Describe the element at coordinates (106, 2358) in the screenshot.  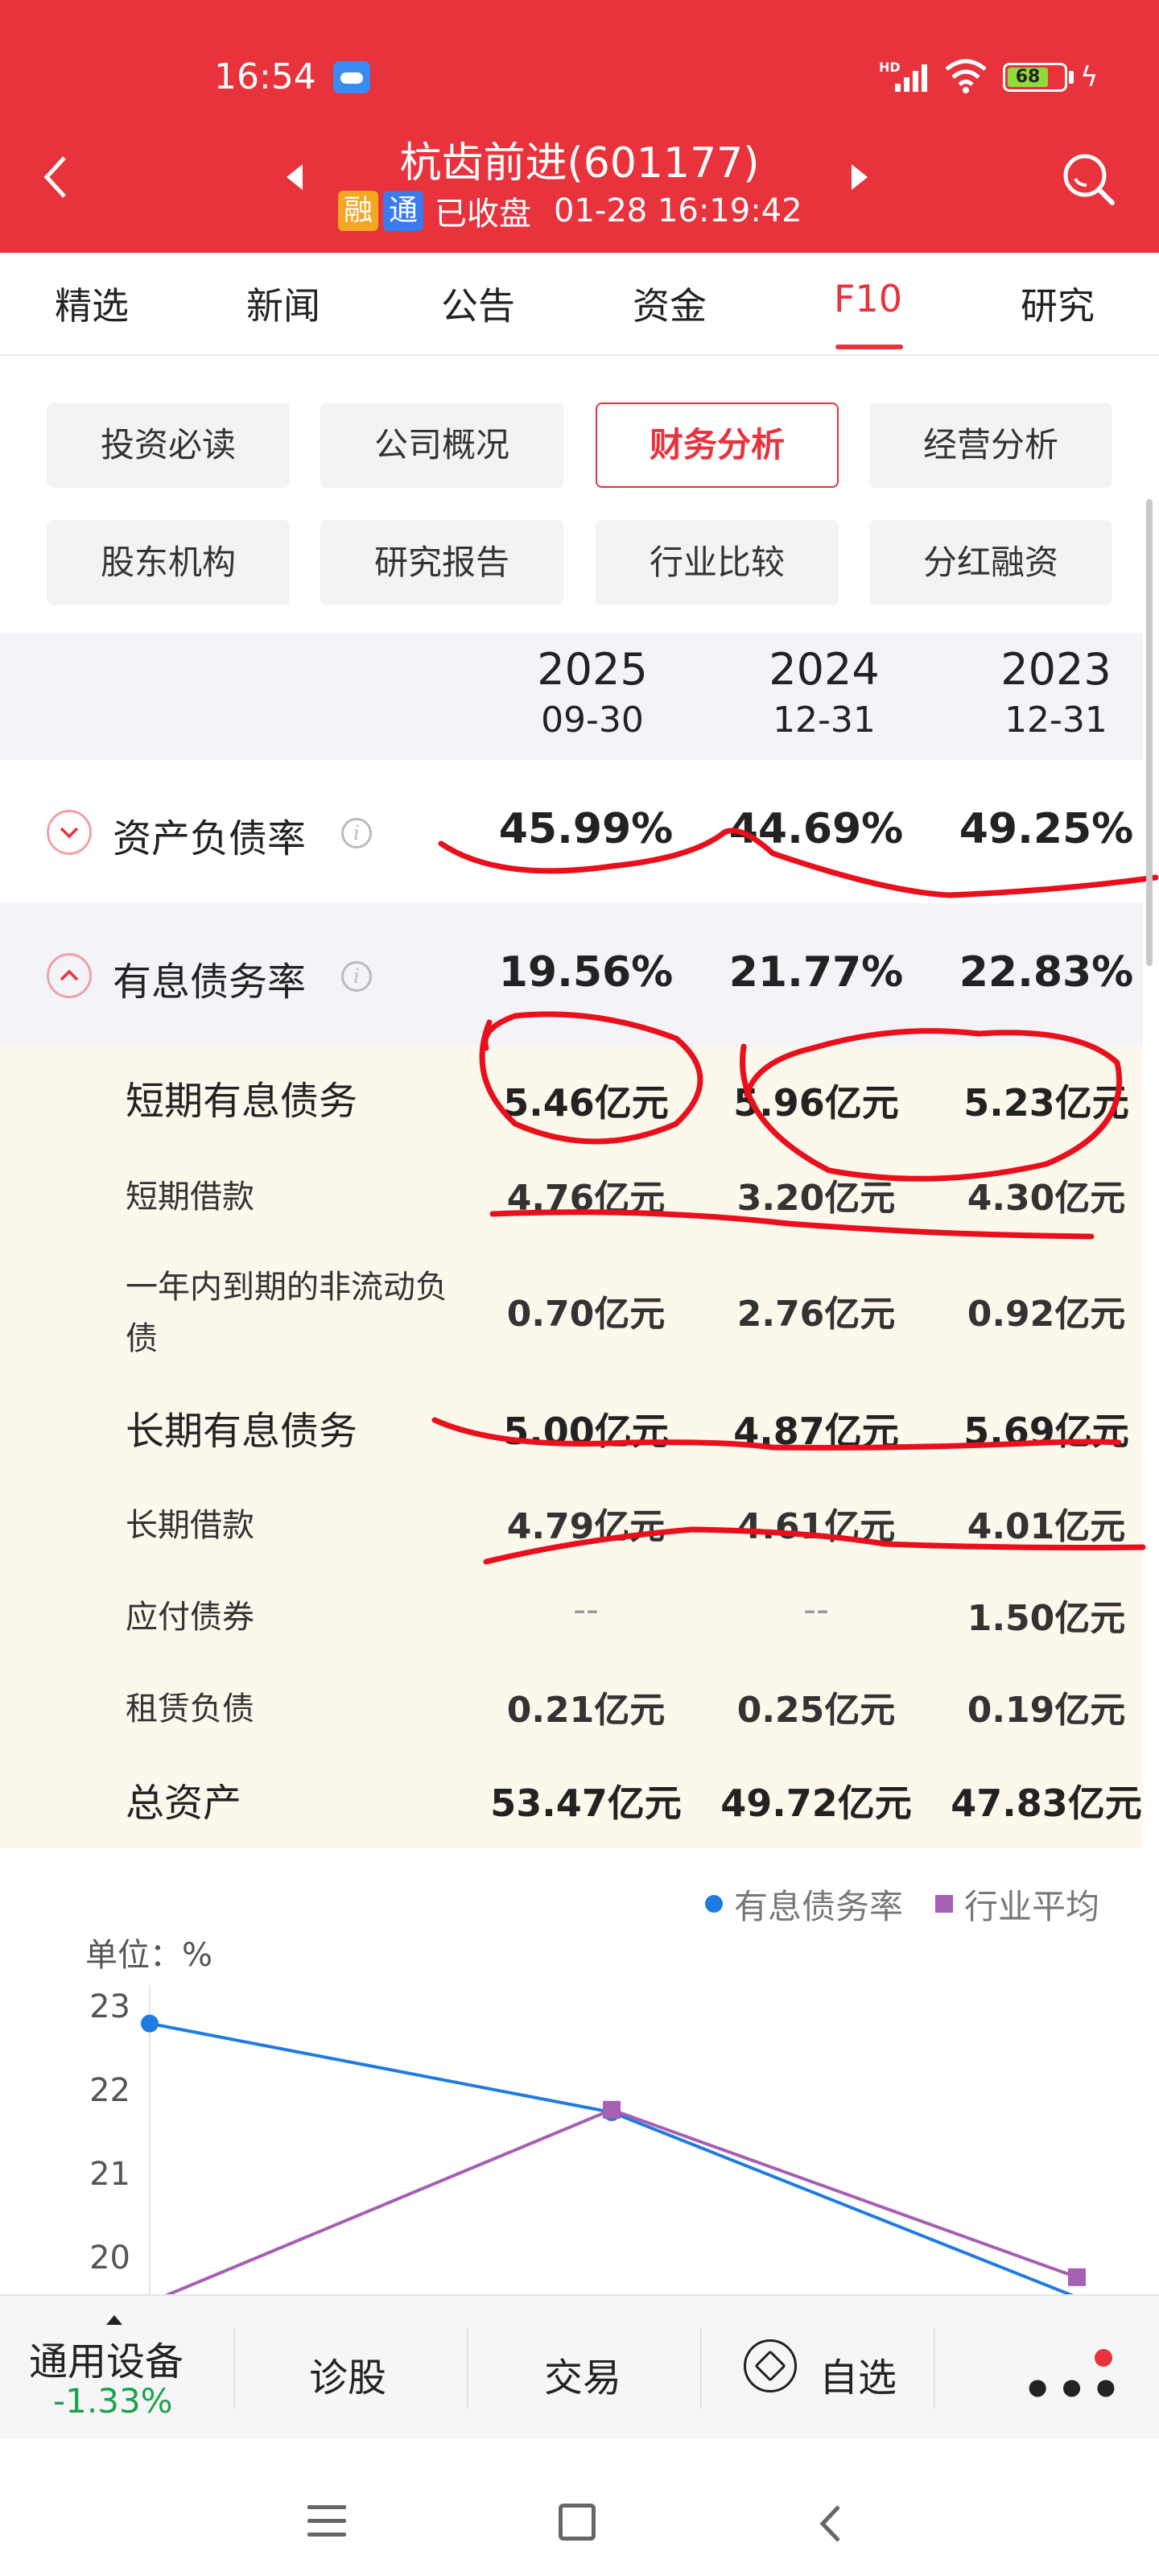
I see `sector-name: 通用设备` at that location.